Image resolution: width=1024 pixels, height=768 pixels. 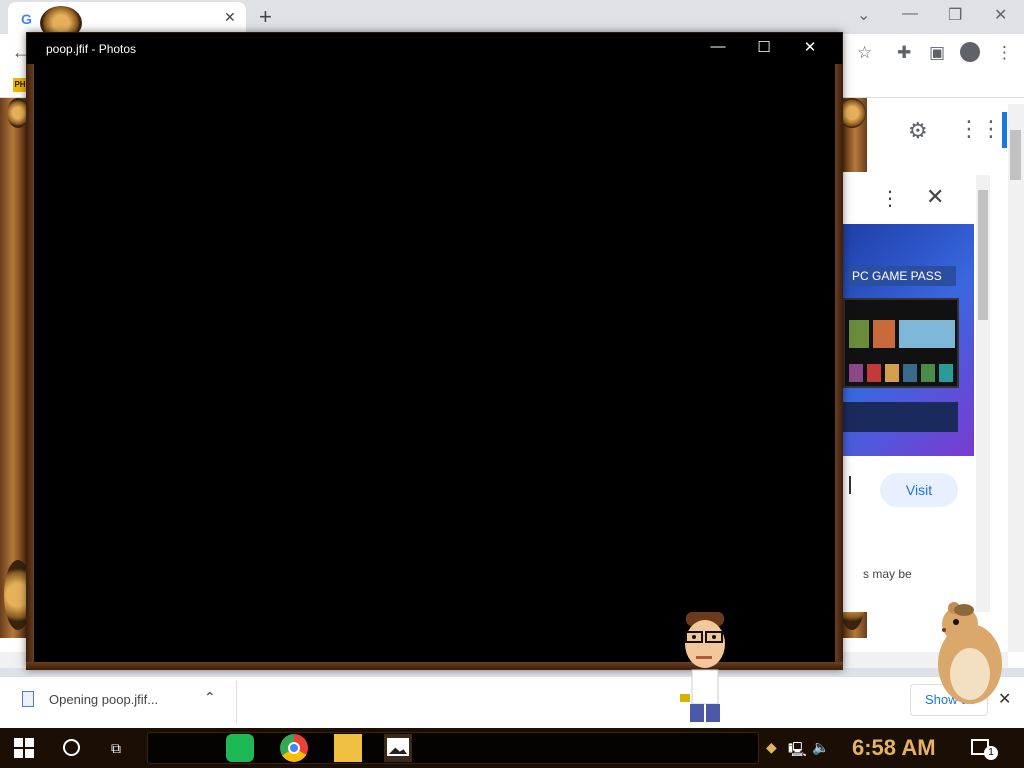 What do you see at coordinates (91, 49) in the screenshot?
I see `photos-window-title: poop.jfif - Photos` at bounding box center [91, 49].